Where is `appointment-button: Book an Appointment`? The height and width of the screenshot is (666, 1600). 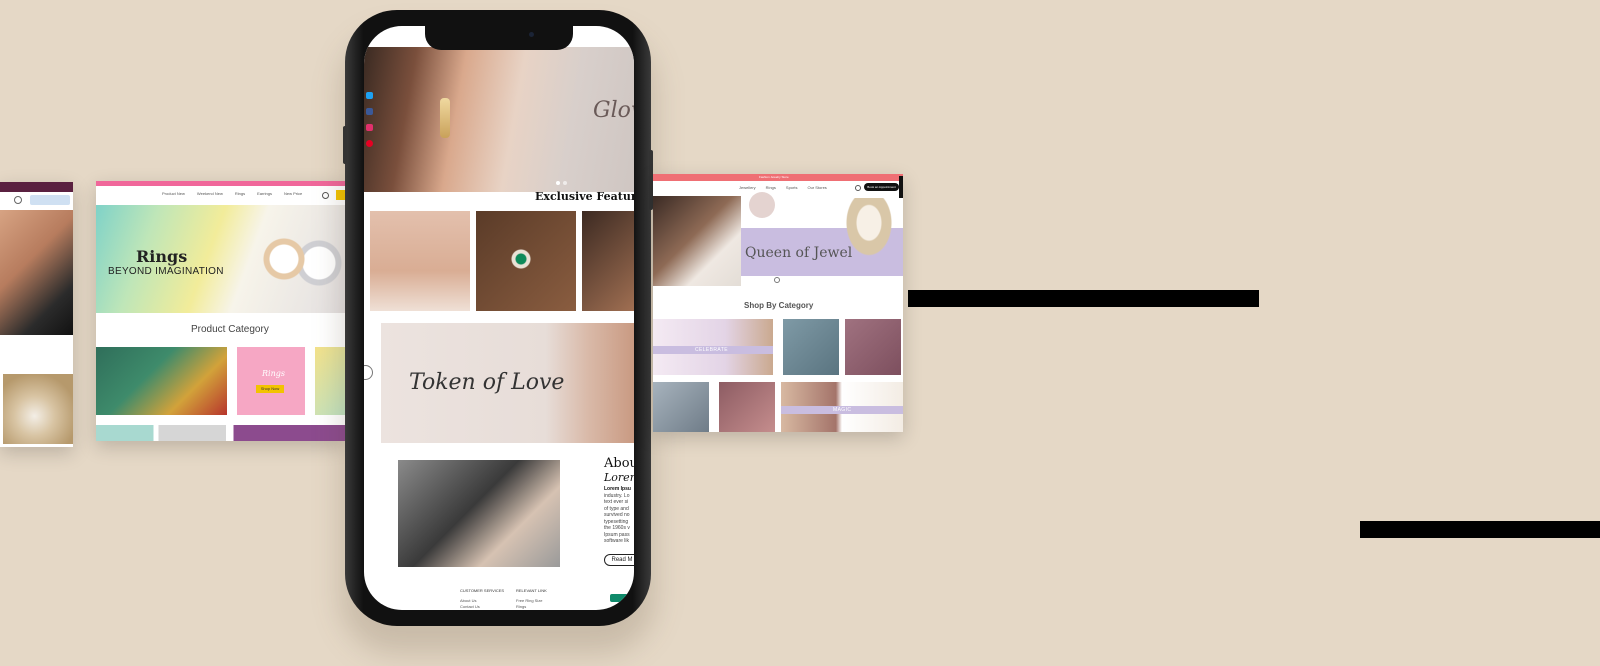
appointment-button: Book an Appointment is located at coordinates (881, 187).